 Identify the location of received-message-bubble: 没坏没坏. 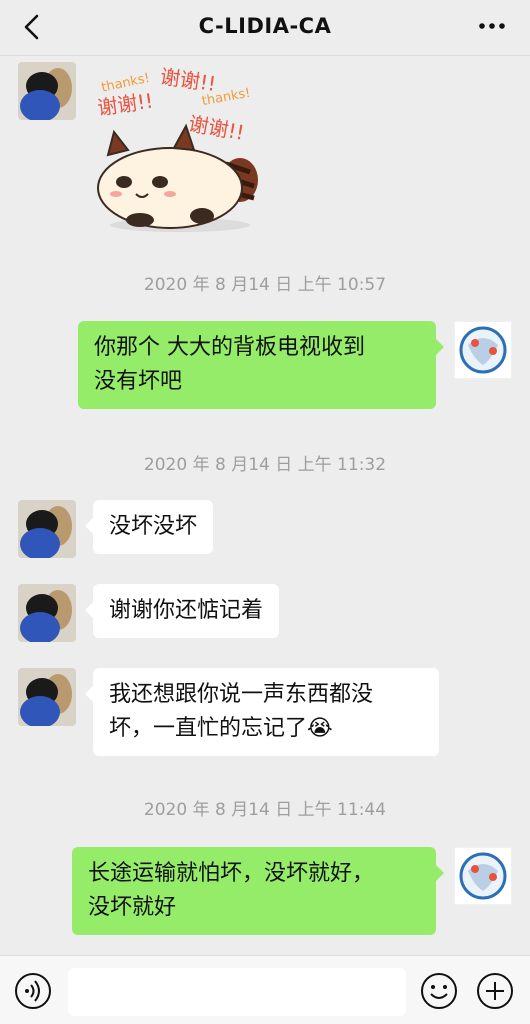
(149, 527).